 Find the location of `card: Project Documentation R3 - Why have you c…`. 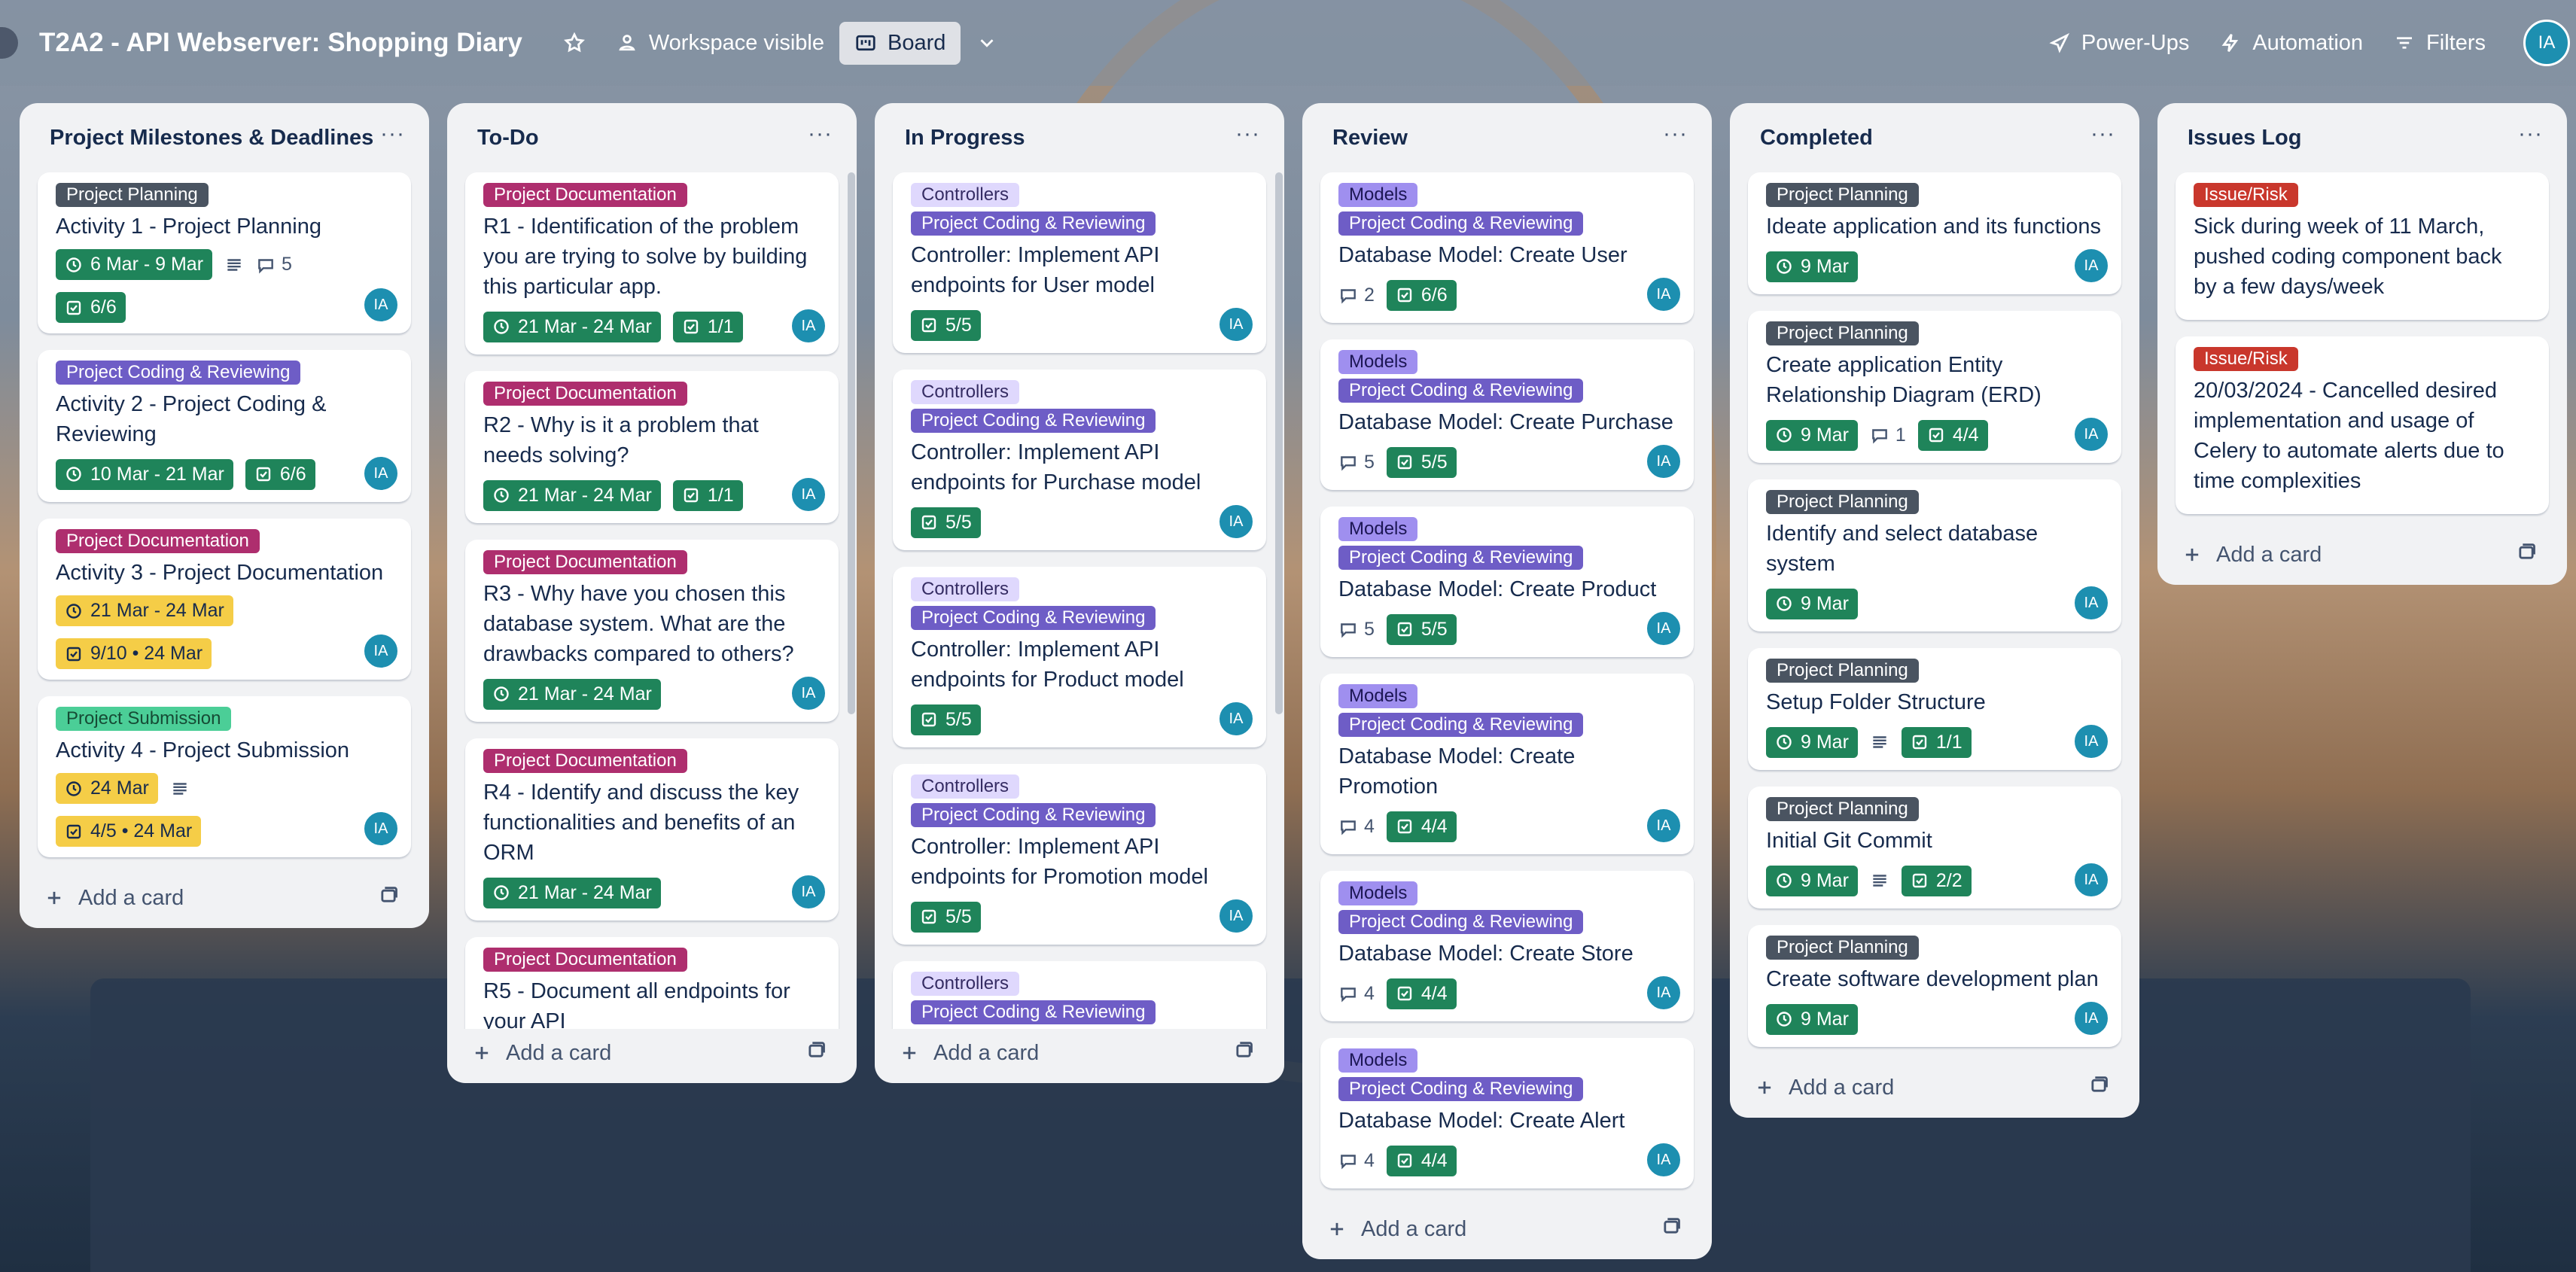

card: Project Documentation R3 - Why have you c… is located at coordinates (652, 631).